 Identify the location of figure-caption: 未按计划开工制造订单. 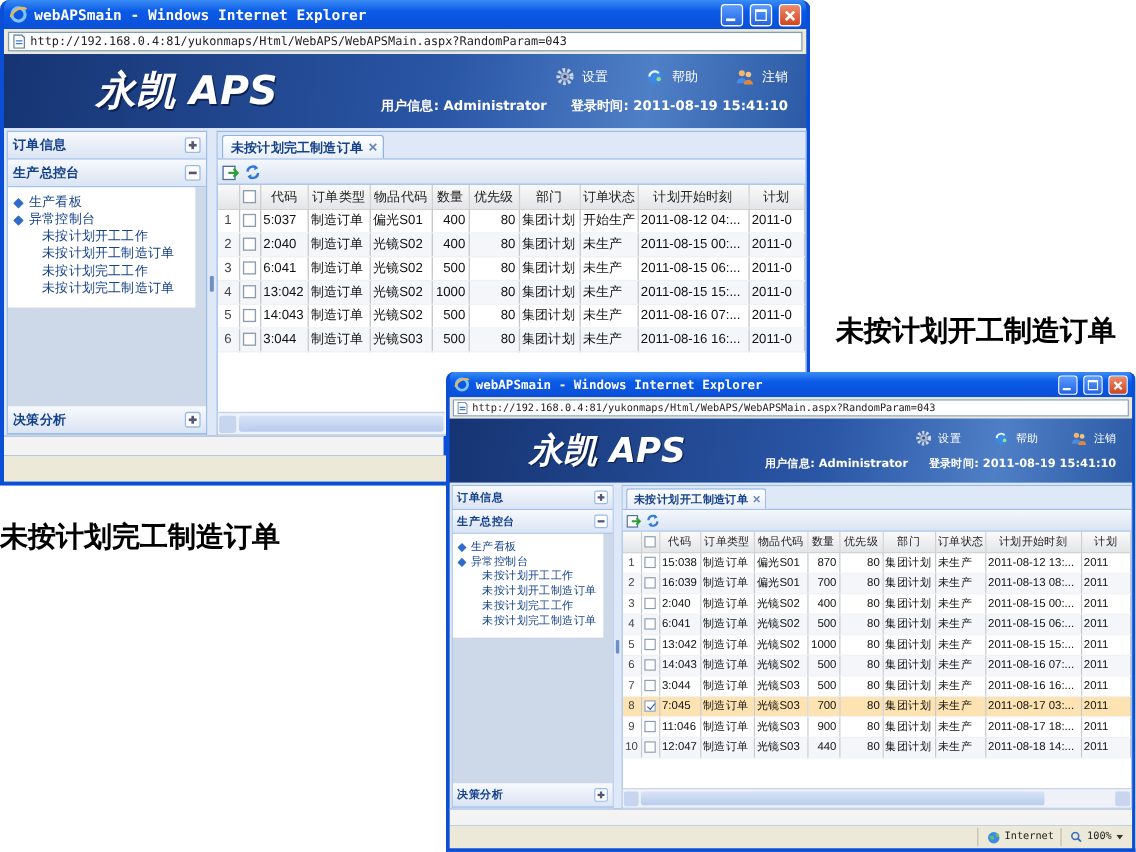
(976, 332).